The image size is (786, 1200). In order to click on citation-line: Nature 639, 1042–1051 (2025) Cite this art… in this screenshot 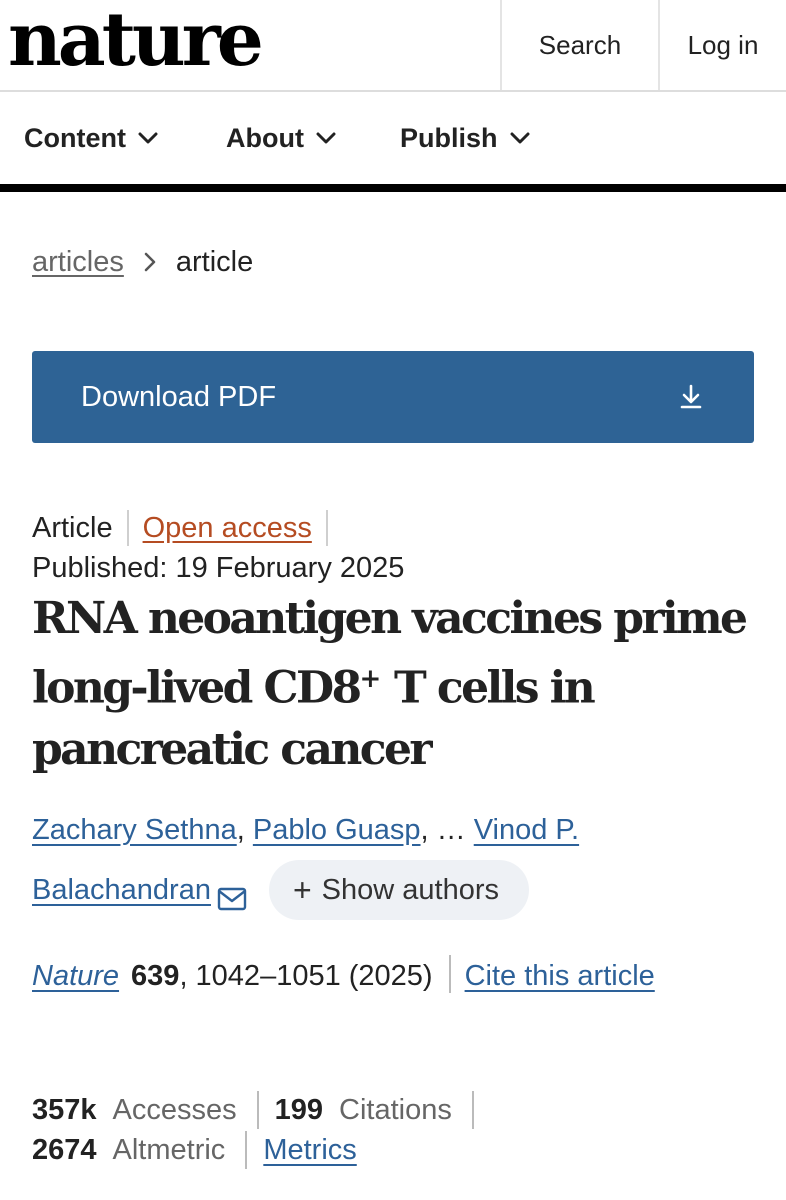, I will do `click(382, 976)`.